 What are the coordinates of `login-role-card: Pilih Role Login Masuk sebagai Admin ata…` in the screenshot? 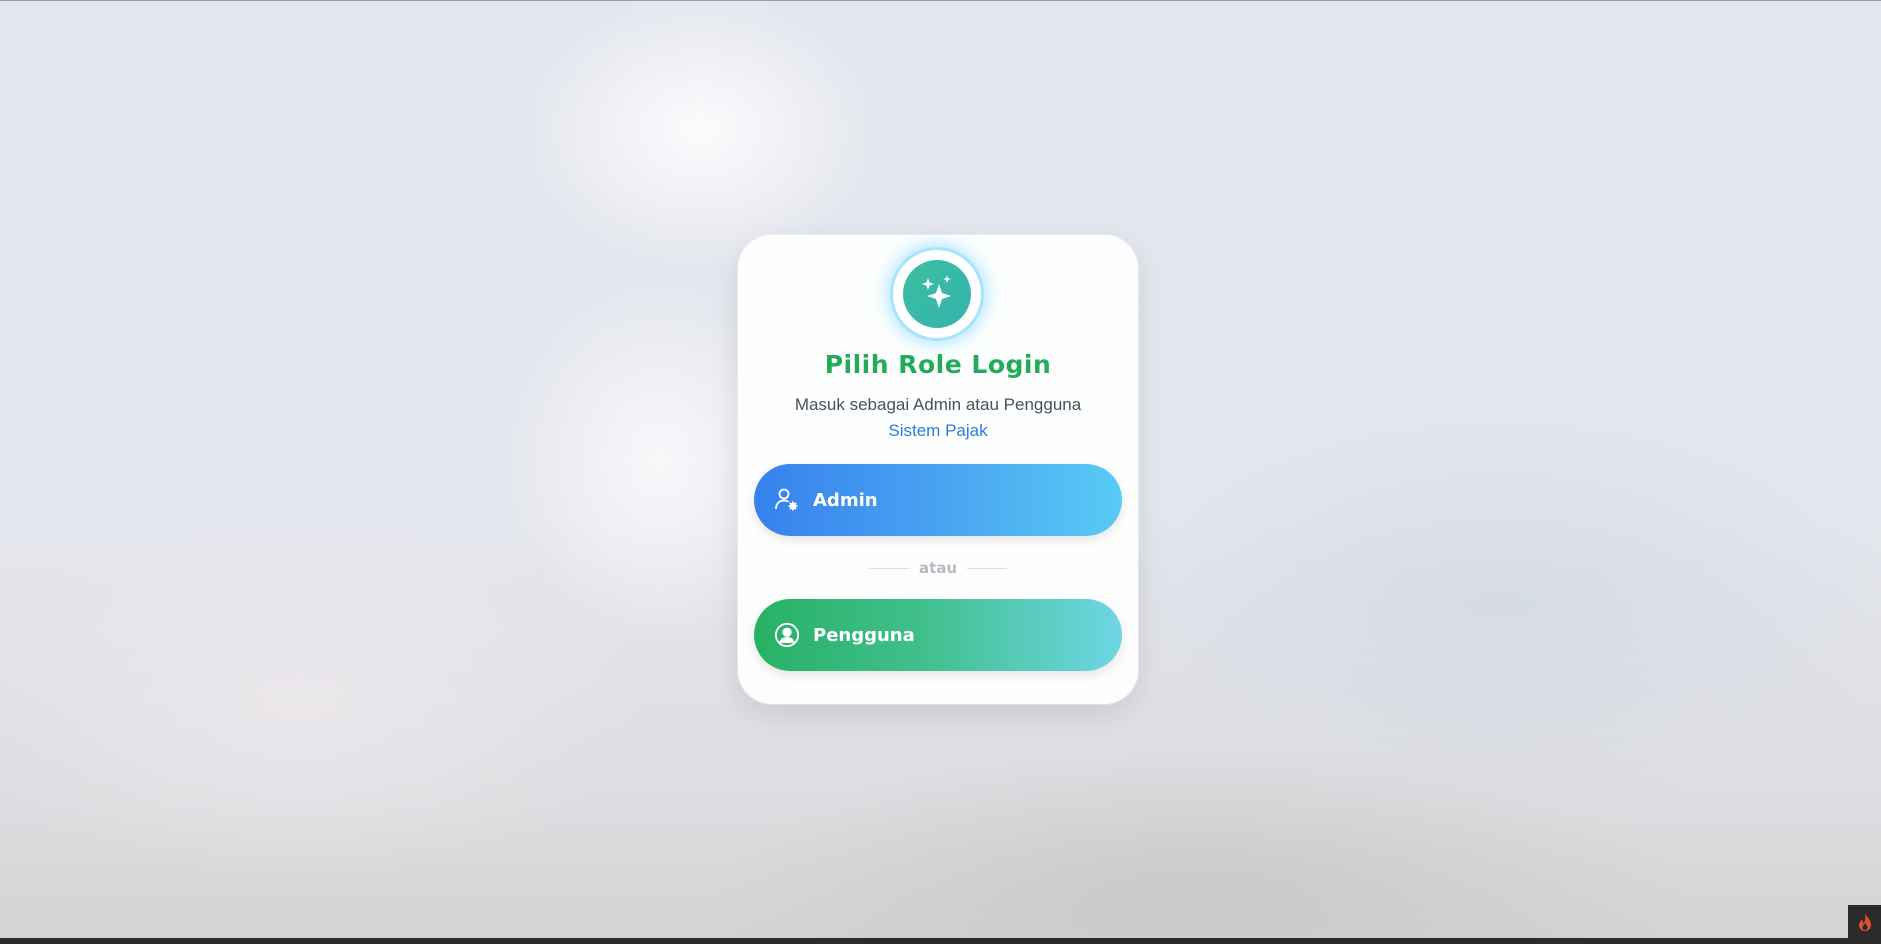 It's located at (938, 469).